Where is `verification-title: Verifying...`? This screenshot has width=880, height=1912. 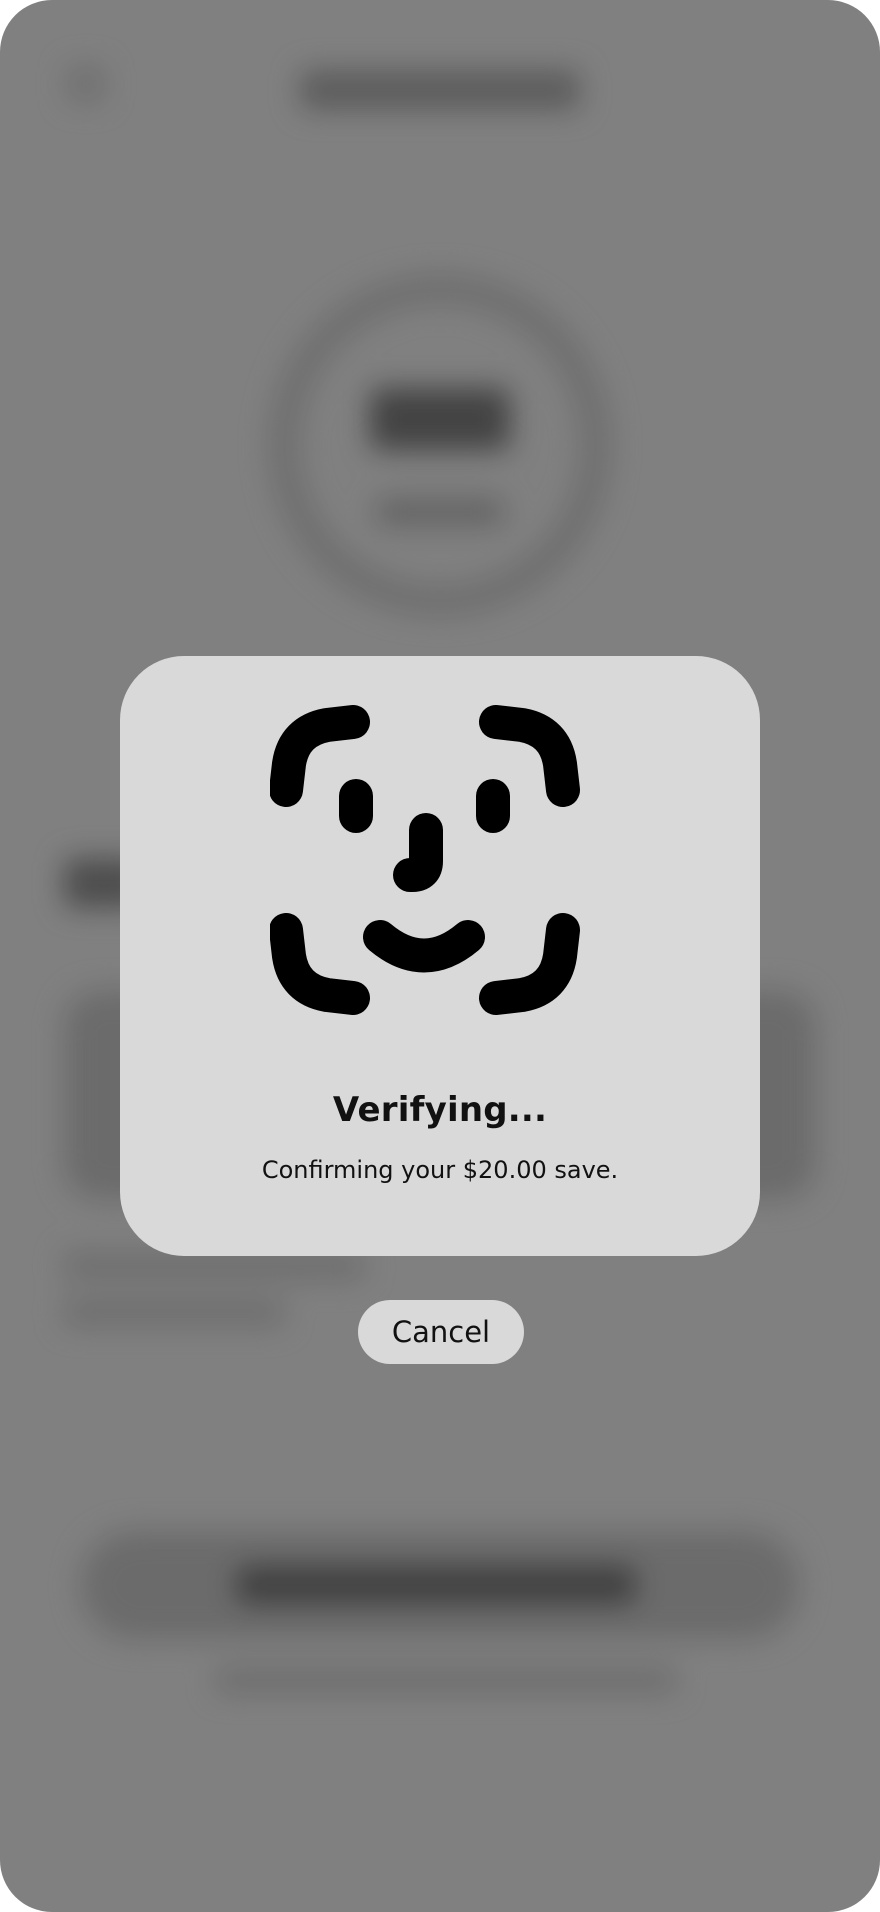
verification-title: Verifying... is located at coordinates (440, 1110).